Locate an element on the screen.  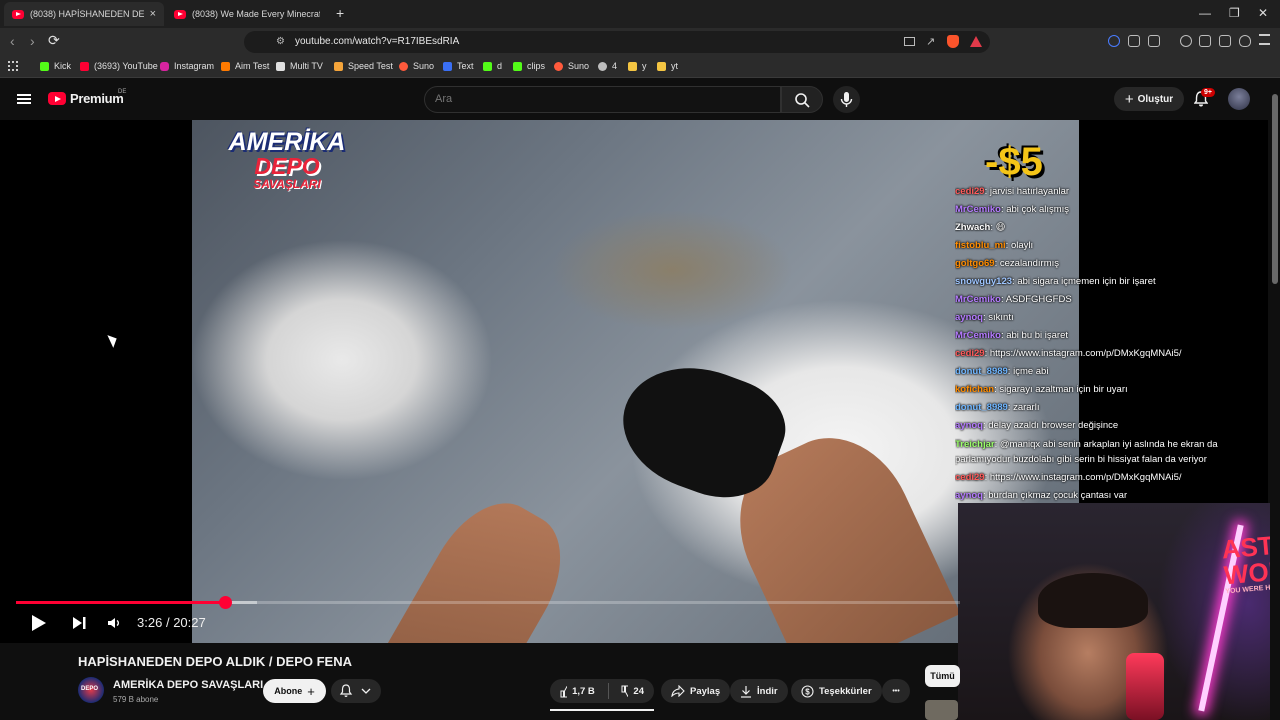
logo-text: Premium is located at coordinates (97, 98).